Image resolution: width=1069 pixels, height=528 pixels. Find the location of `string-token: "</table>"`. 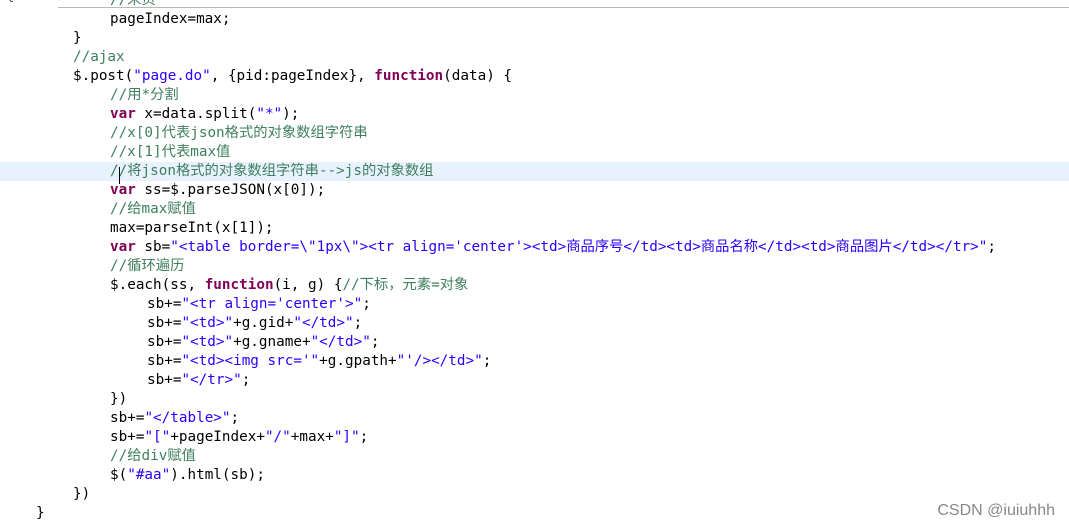

string-token: "</table>" is located at coordinates (187, 418).